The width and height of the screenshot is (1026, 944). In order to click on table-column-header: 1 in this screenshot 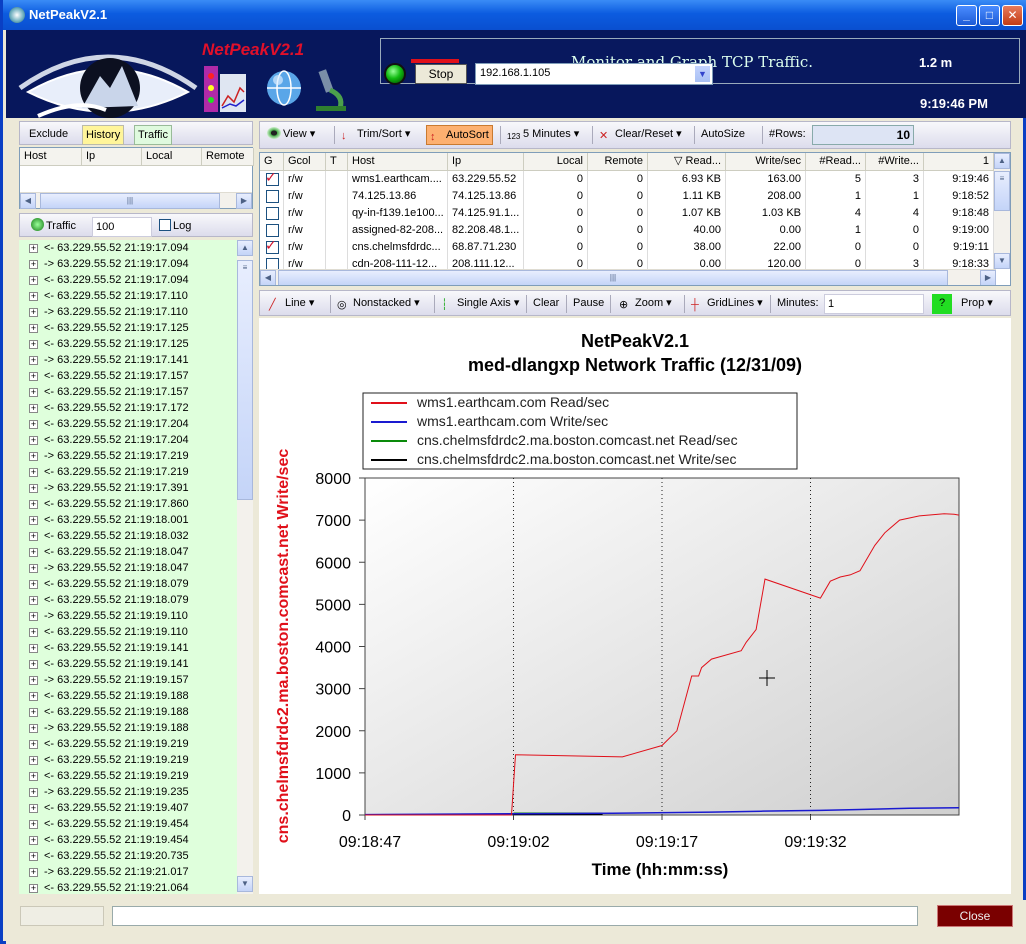, I will do `click(959, 162)`.